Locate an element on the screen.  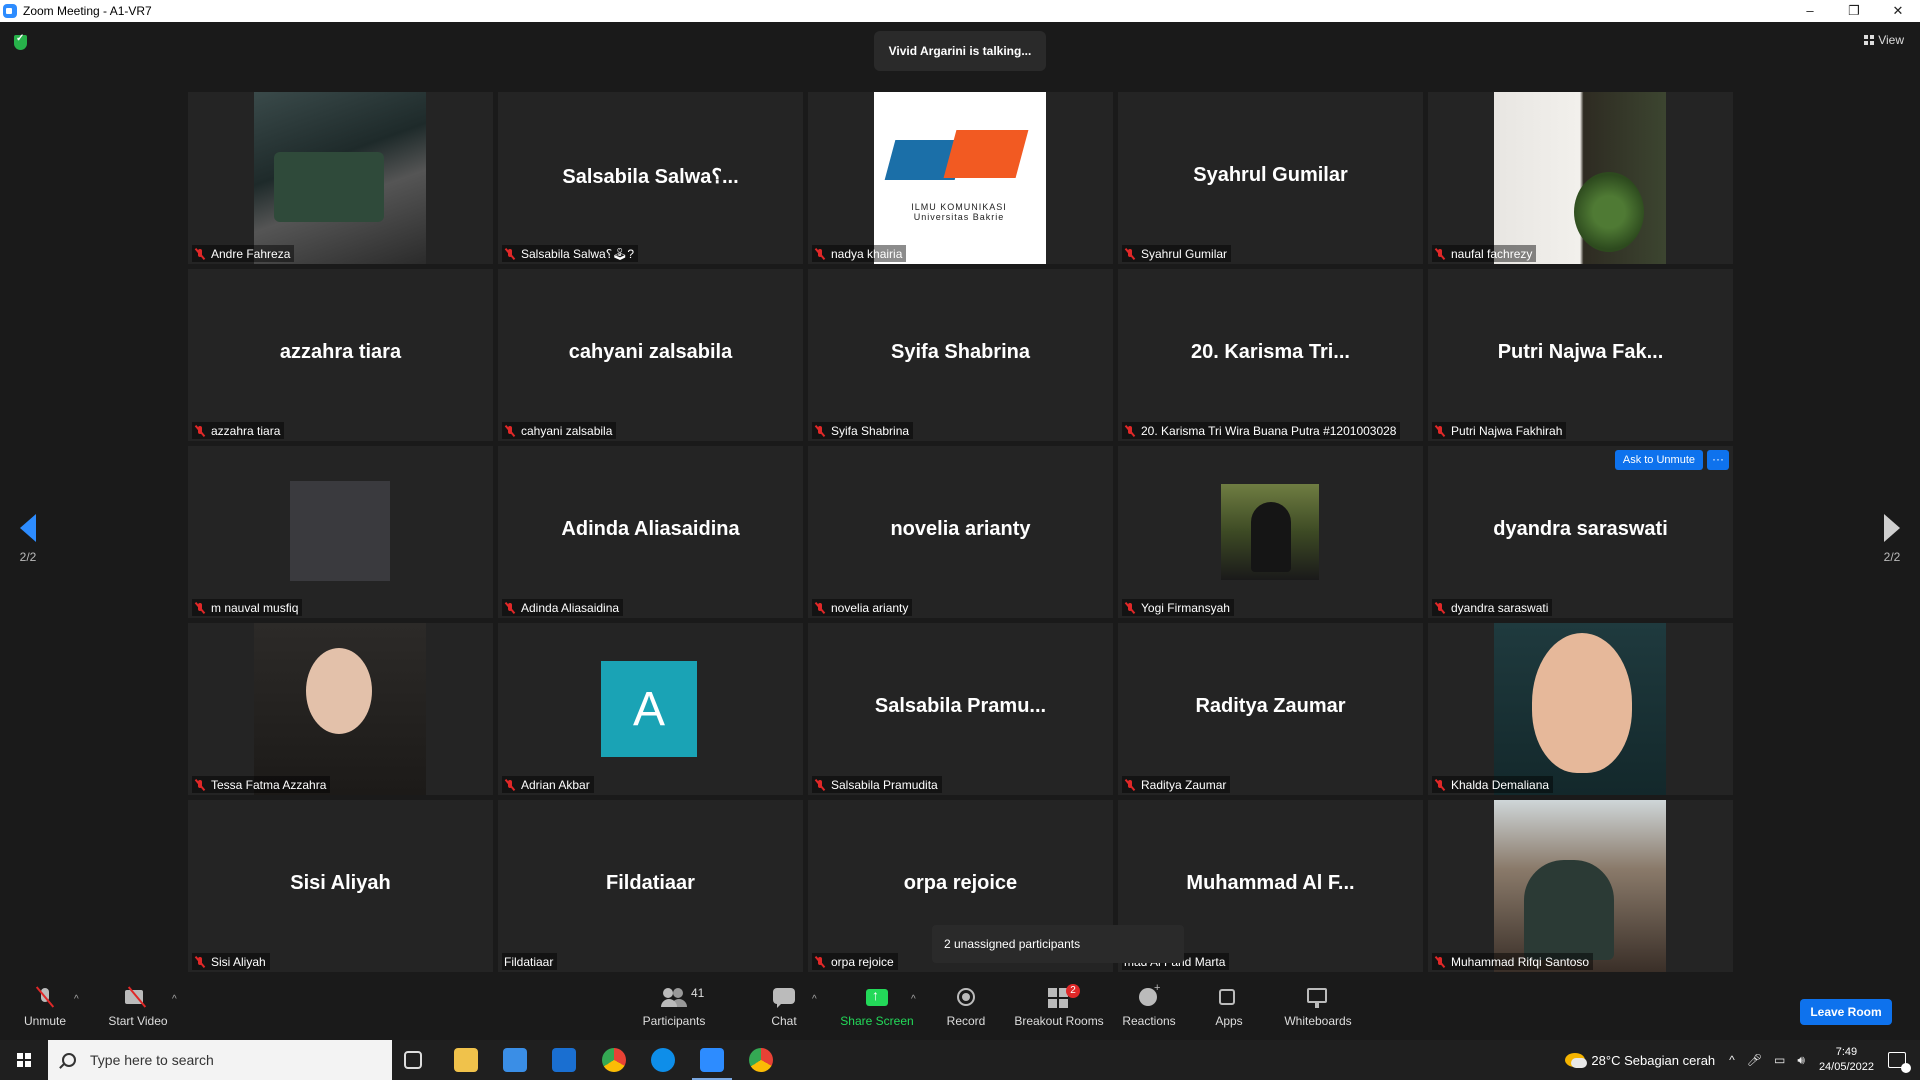
security-shield-icon is located at coordinates (20, 41).